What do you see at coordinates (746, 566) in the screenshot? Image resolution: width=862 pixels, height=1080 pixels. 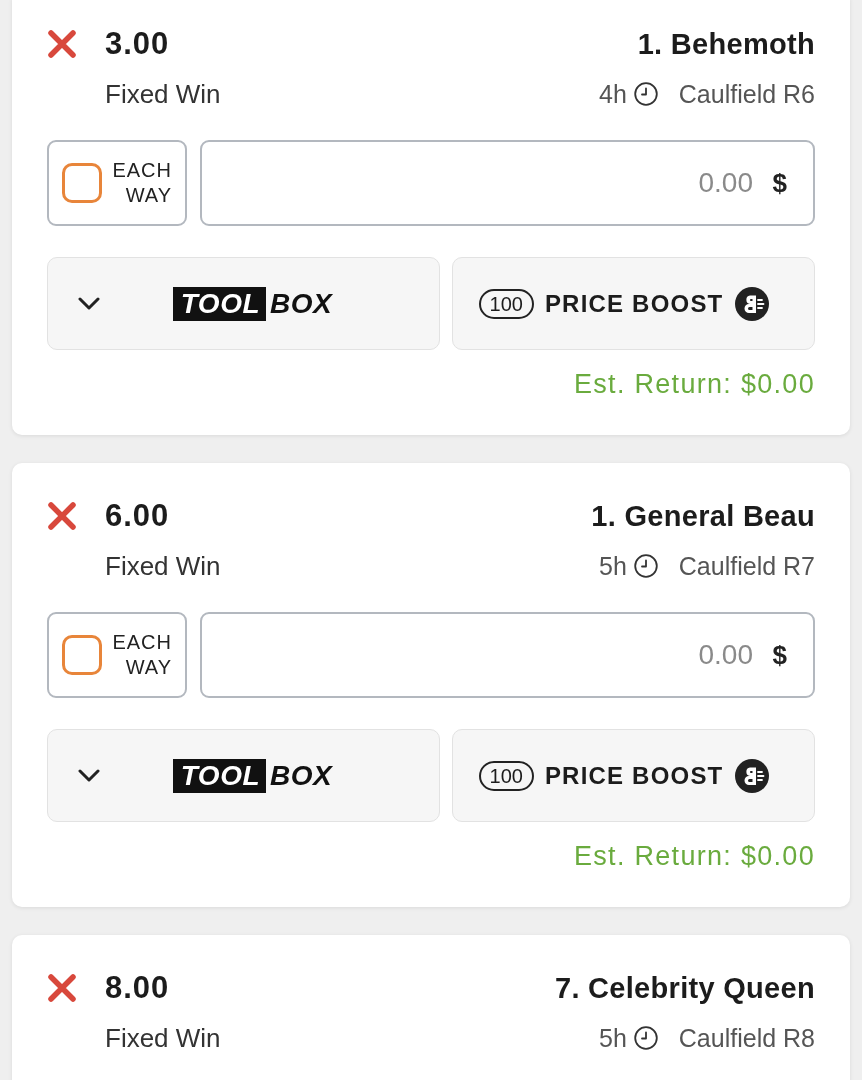 I see `race-name: Caulfield R7` at bounding box center [746, 566].